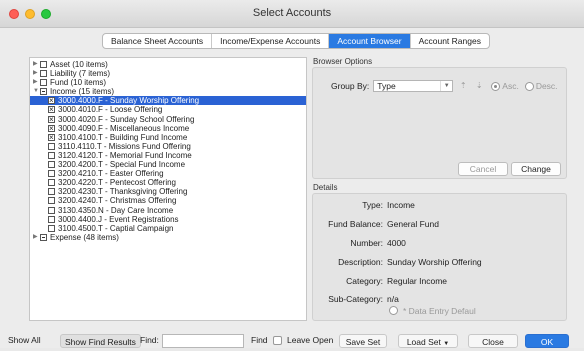  I want to click on tree-account-row: 3000.4020.F - Sunday School Offering, so click(168, 119).